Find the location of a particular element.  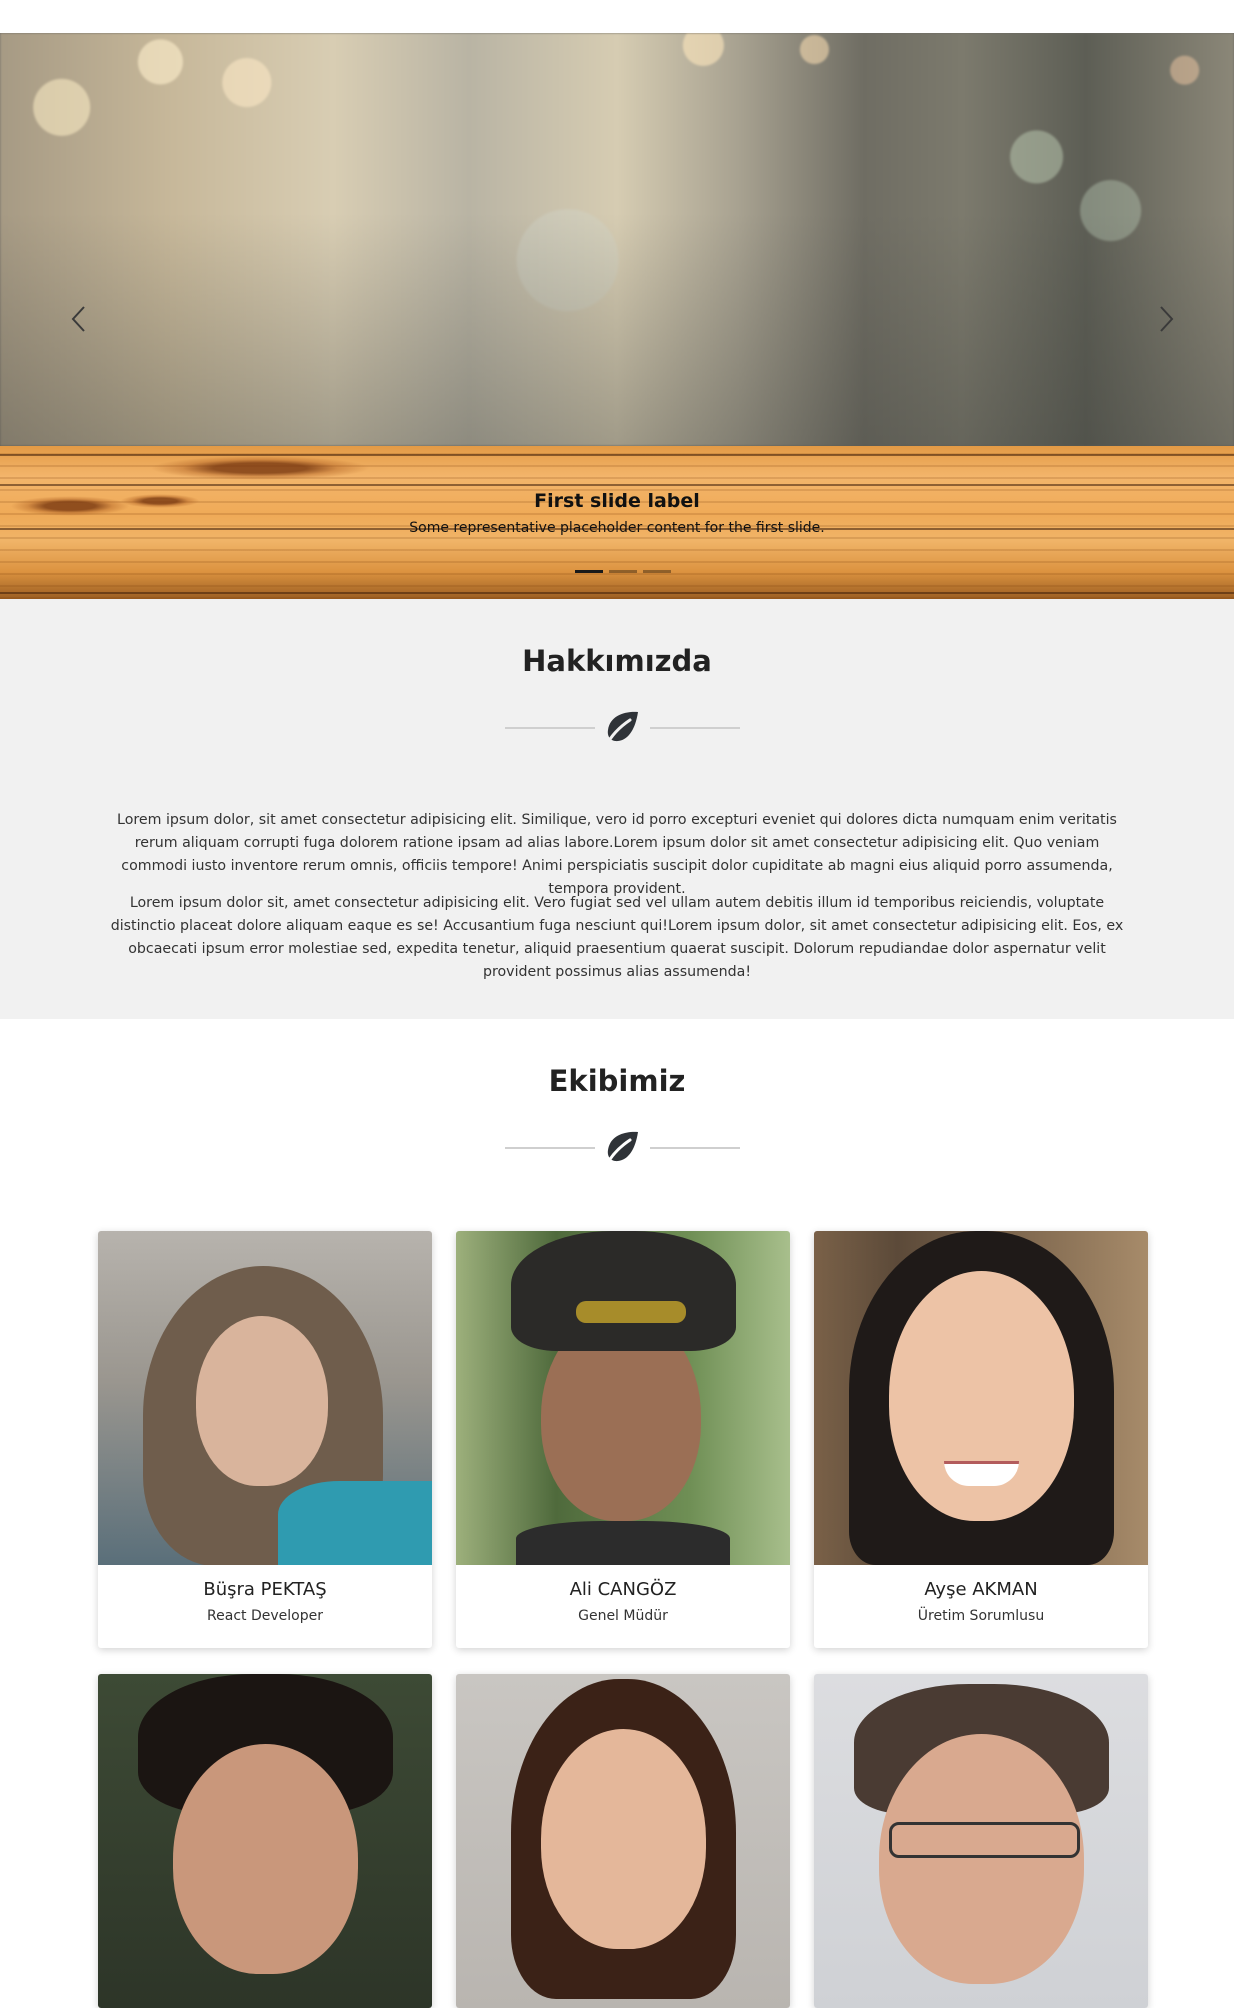

team-member-role: React Developer is located at coordinates (265, 1616).